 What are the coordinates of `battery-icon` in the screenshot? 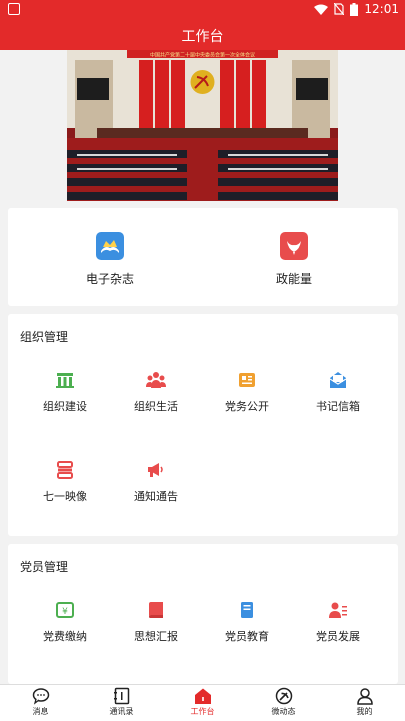 It's located at (354, 9).